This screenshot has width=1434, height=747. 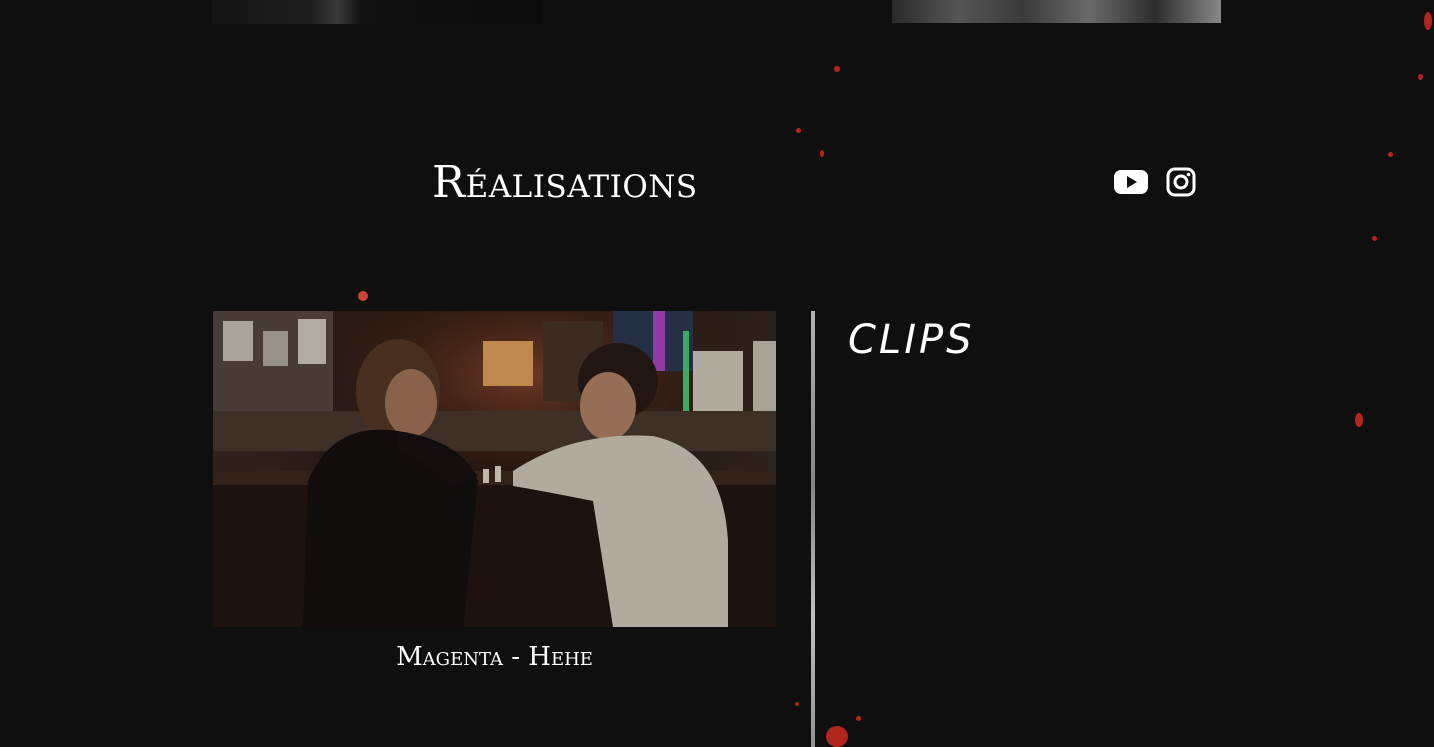 What do you see at coordinates (565, 182) in the screenshot?
I see `section-heading: Réalisations` at bounding box center [565, 182].